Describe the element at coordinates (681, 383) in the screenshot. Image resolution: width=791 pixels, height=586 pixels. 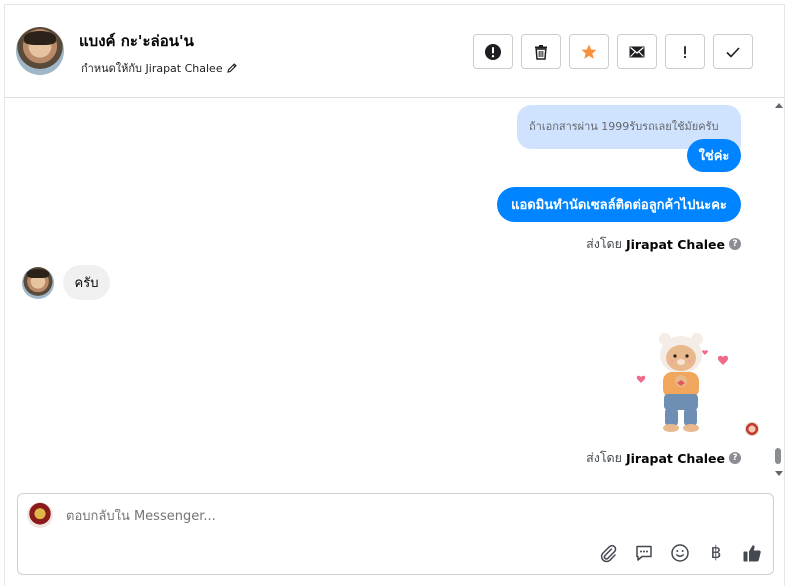
I see `teddy-bear-sticker` at that location.